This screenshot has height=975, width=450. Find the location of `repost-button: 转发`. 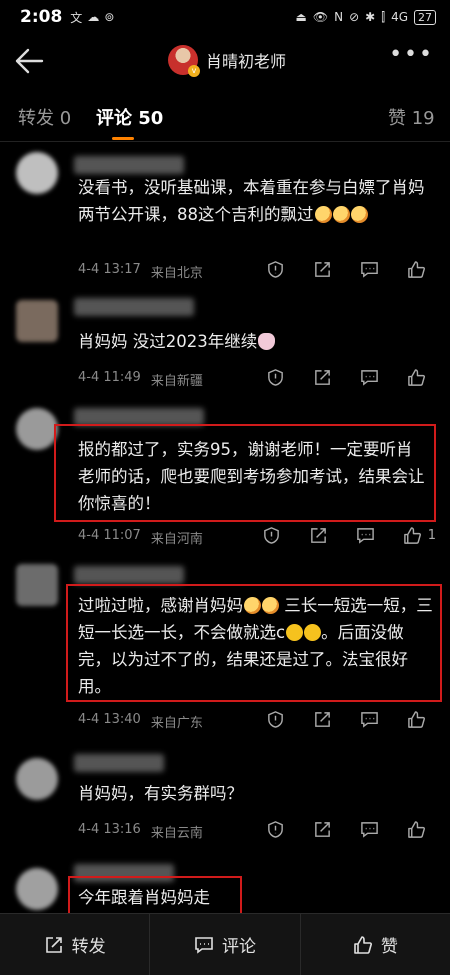

repost-button: 转发 is located at coordinates (75, 944).